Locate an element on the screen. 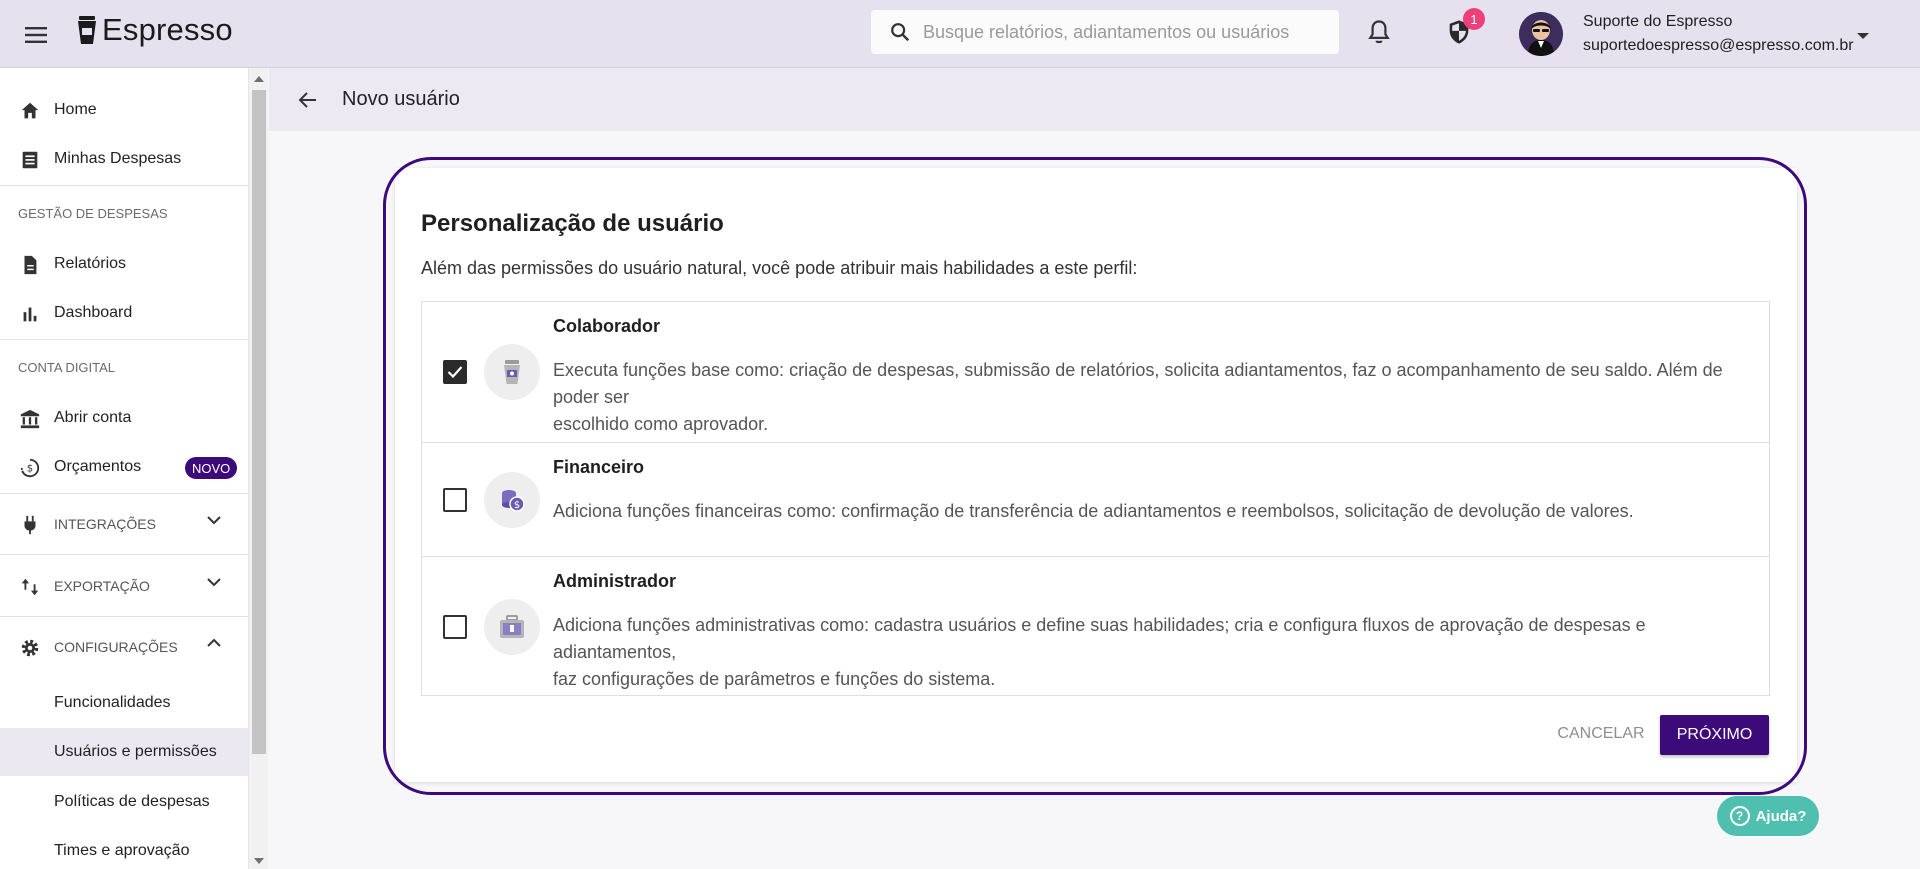 The width and height of the screenshot is (1920, 869). search-icon is located at coordinates (900, 32).